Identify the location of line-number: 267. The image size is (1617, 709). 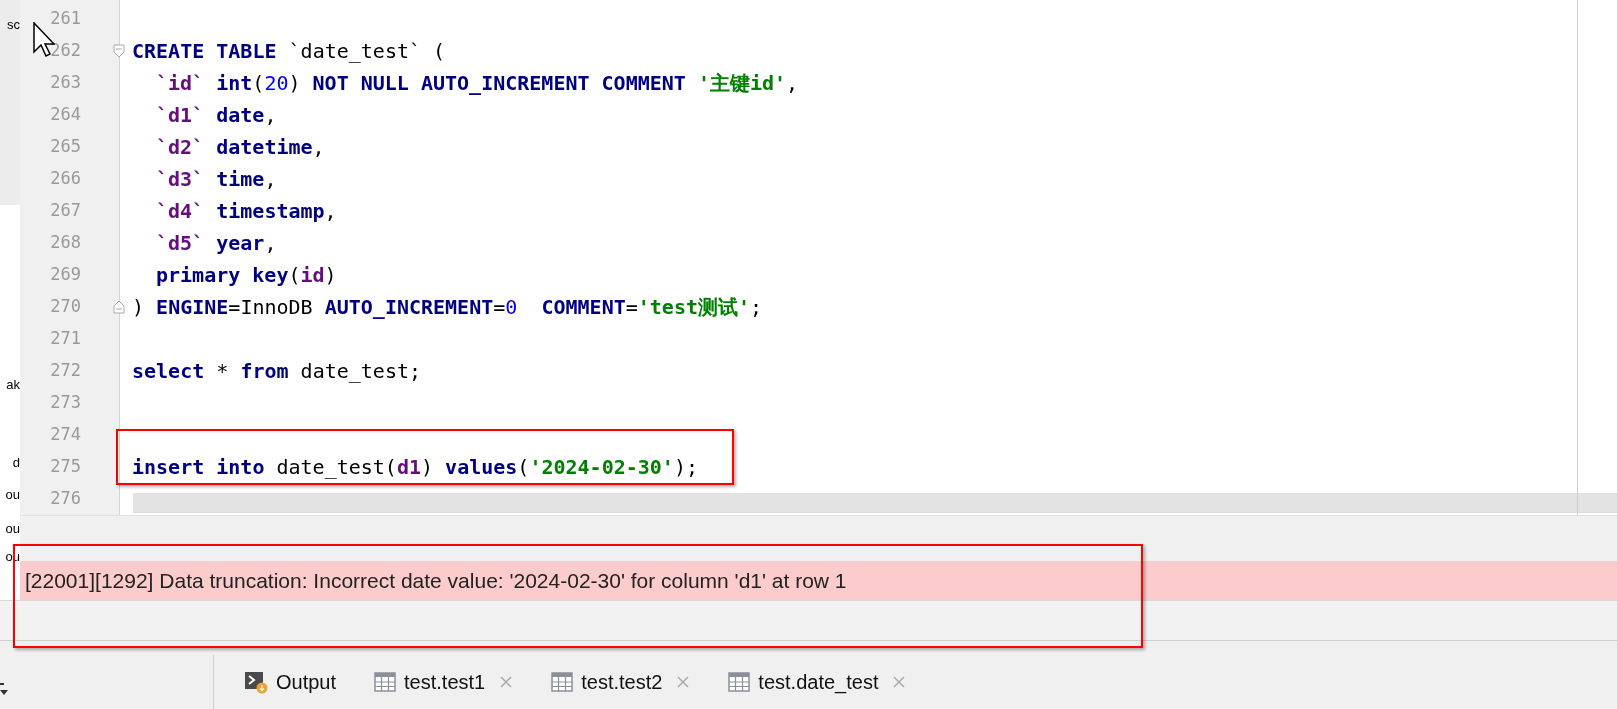
(65, 211).